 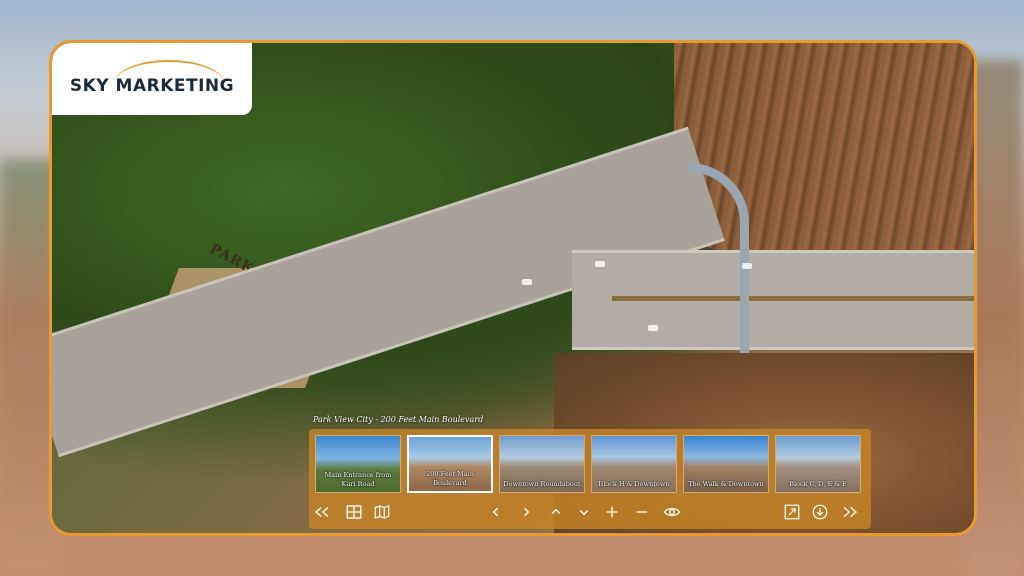 I want to click on fast-forward-button, so click(x=850, y=512).